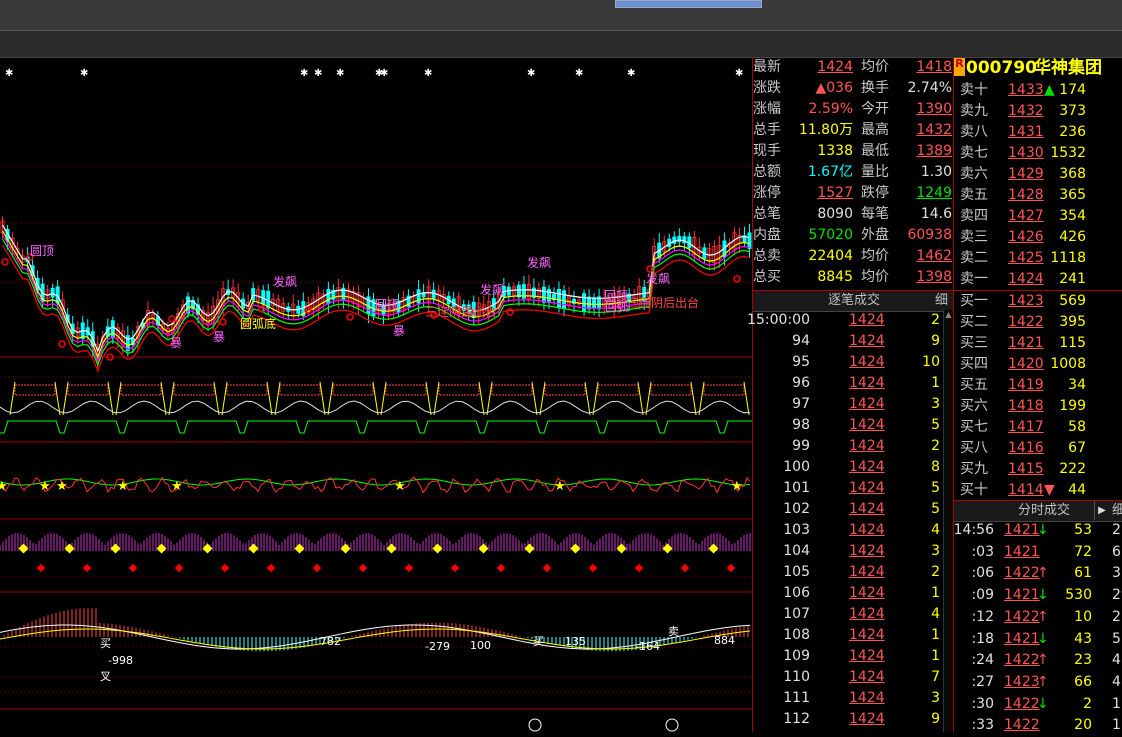 The image size is (1122, 737). I want to click on tick-row: 101 1424 5, so click(849, 488).